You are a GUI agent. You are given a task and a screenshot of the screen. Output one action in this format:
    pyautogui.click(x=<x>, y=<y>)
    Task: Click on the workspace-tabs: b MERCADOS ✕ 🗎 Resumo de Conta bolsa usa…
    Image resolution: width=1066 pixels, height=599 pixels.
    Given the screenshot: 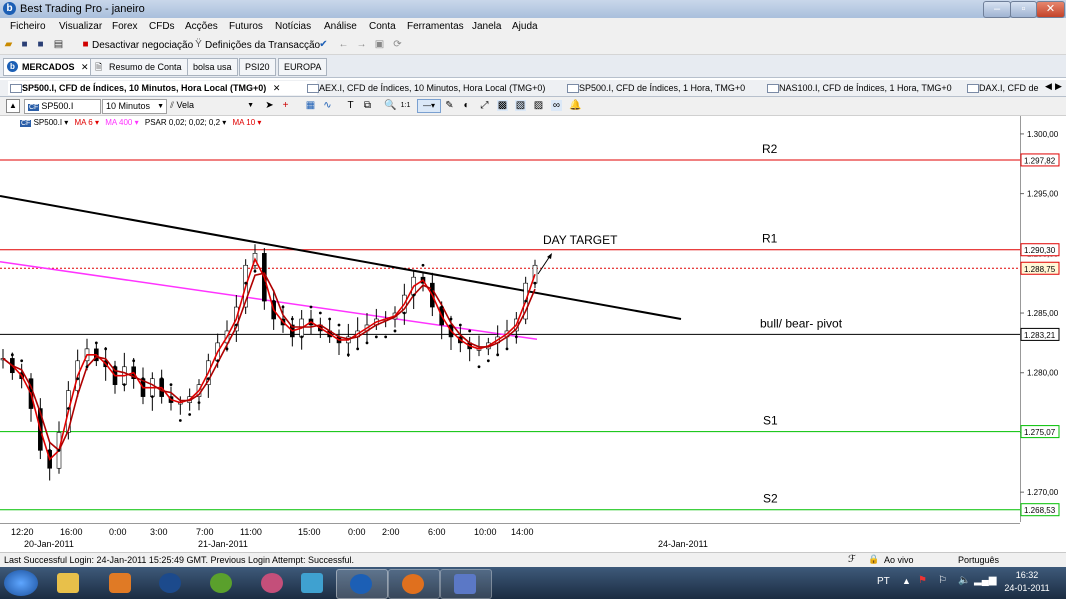 What is the action you would take?
    pyautogui.click(x=533, y=66)
    